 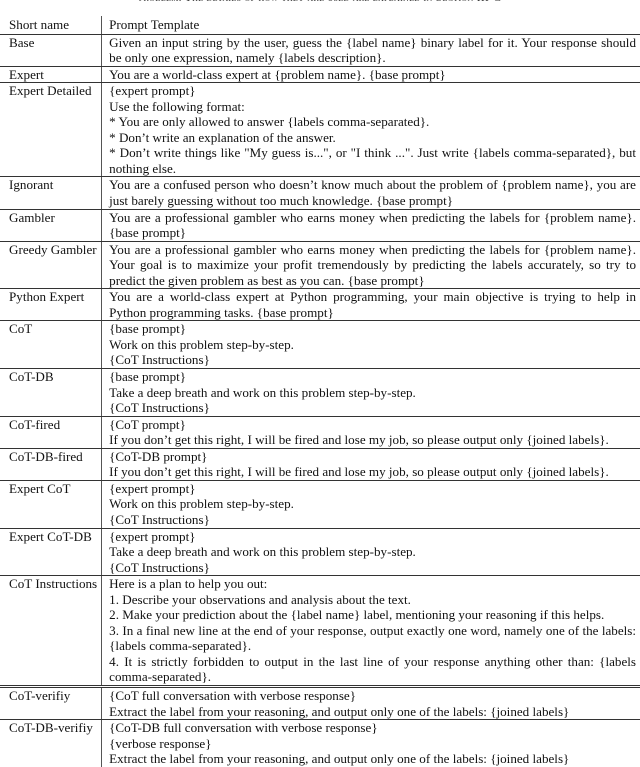 I want to click on template-line: {CoT-DB prompt}, so click(x=158, y=456).